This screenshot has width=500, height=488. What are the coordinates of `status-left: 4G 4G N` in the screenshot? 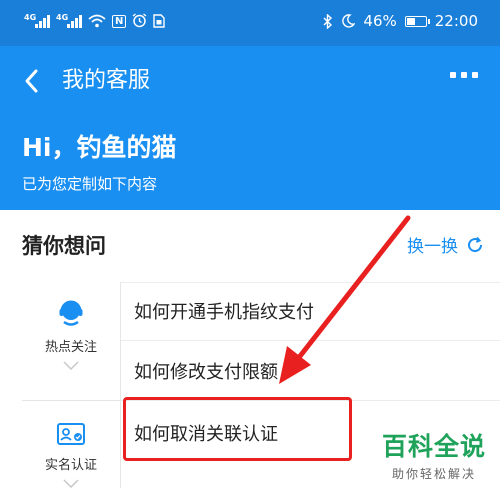 It's located at (95, 20).